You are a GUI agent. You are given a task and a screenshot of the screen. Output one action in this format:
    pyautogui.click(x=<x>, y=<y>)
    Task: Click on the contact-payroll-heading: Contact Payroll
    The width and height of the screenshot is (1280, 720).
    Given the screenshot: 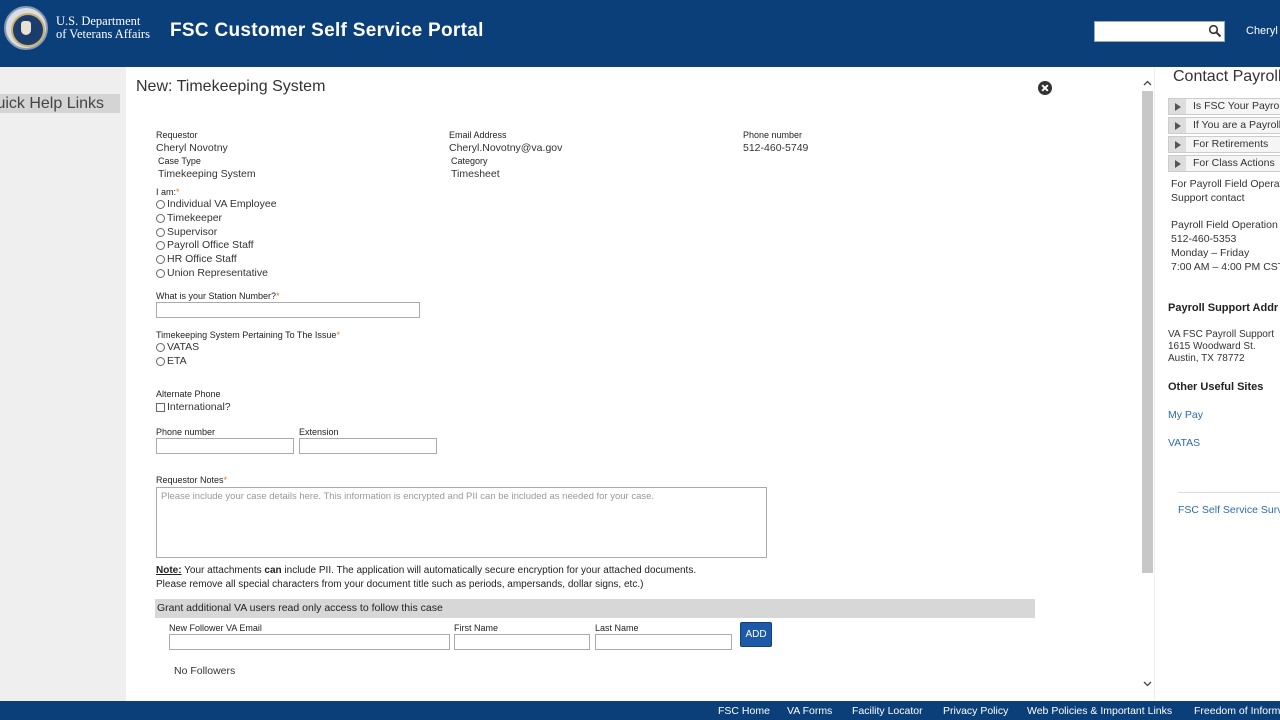 What is the action you would take?
    pyautogui.click(x=1226, y=76)
    